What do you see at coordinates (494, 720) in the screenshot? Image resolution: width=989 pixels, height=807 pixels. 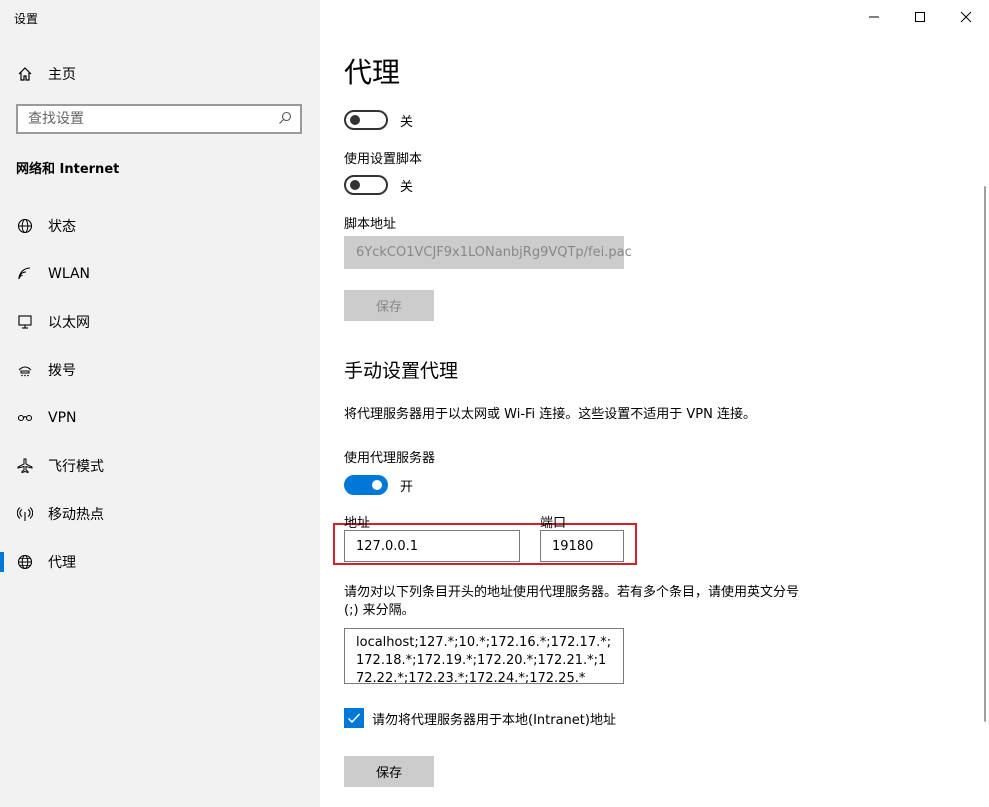 I see `bypass-local-label: 请勿将代理服务器用于本地(Intranet)地址` at bounding box center [494, 720].